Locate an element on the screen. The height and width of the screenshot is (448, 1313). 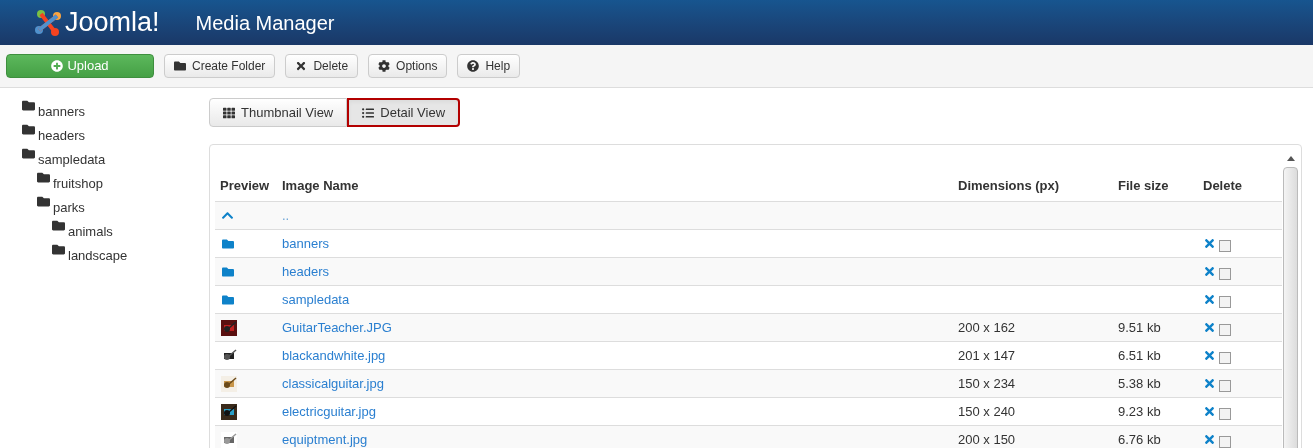
file-size-text: 9.23 kb is located at coordinates (1139, 411).